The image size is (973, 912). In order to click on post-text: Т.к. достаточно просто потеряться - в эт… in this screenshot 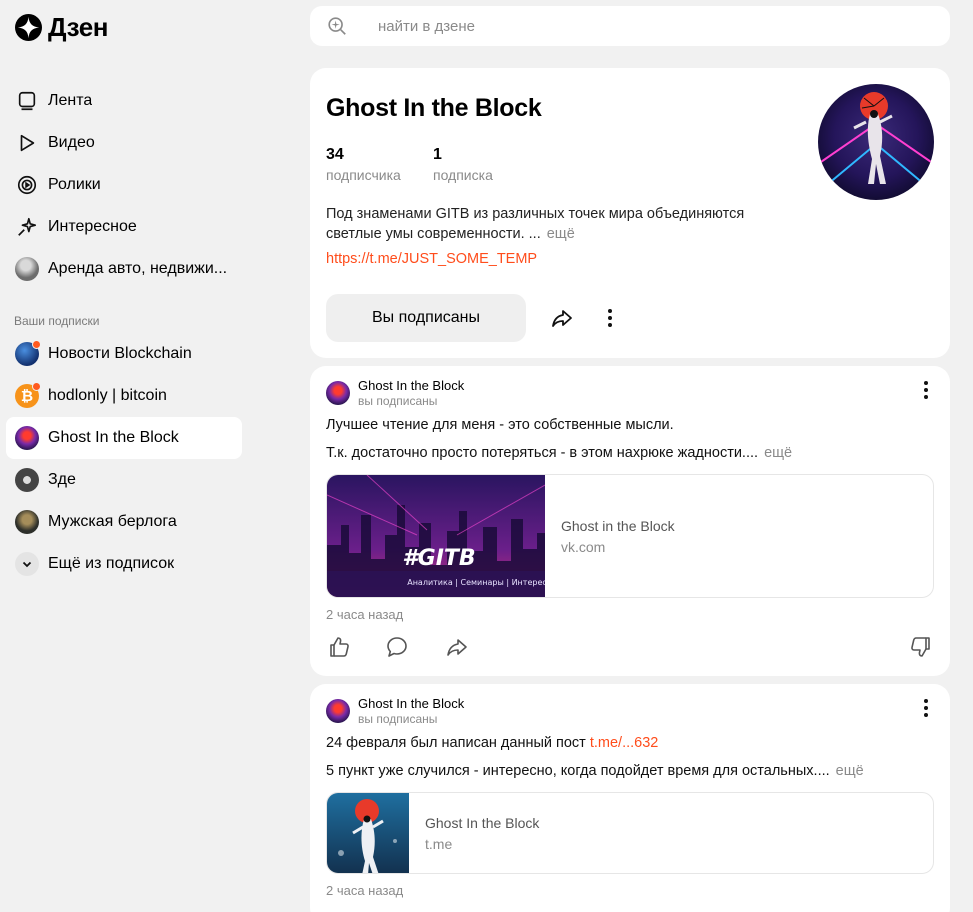, I will do `click(542, 453)`.